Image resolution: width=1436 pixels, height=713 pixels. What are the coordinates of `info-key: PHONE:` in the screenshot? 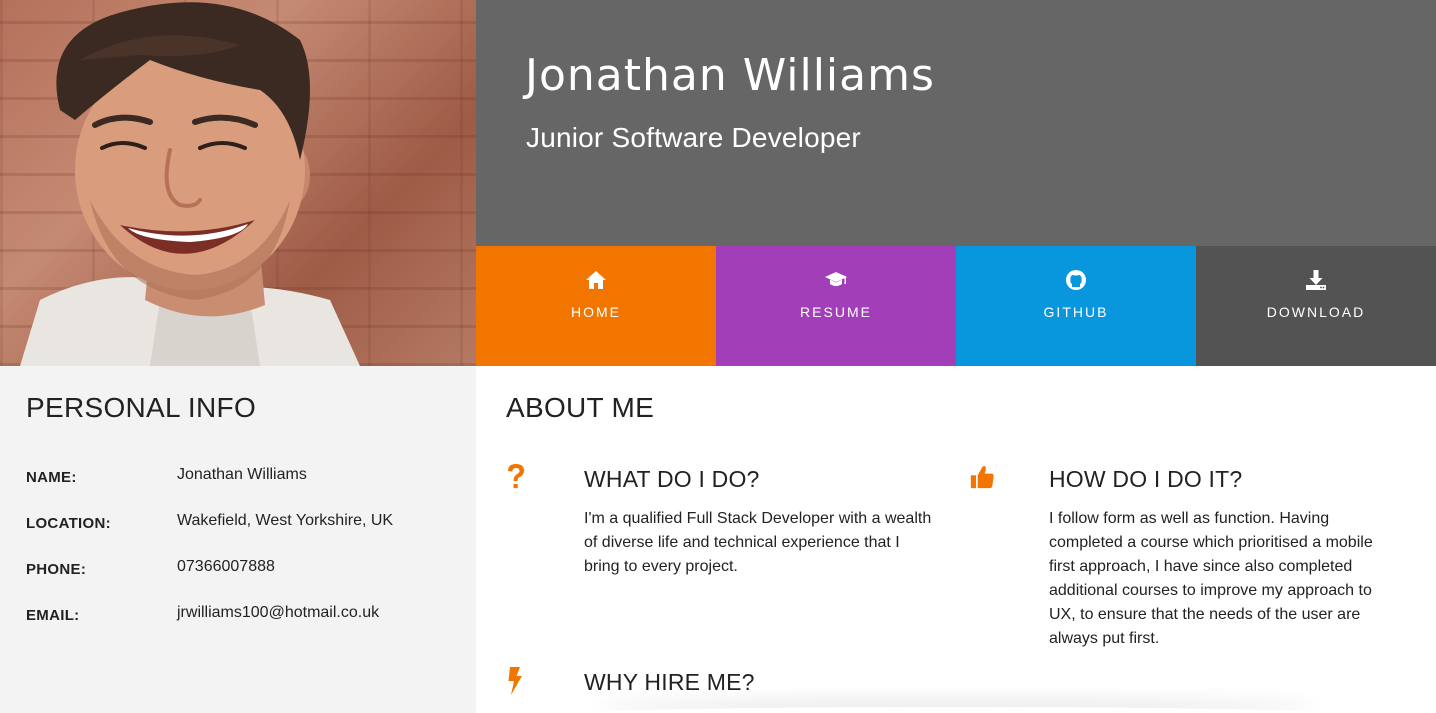 It's located at (56, 569).